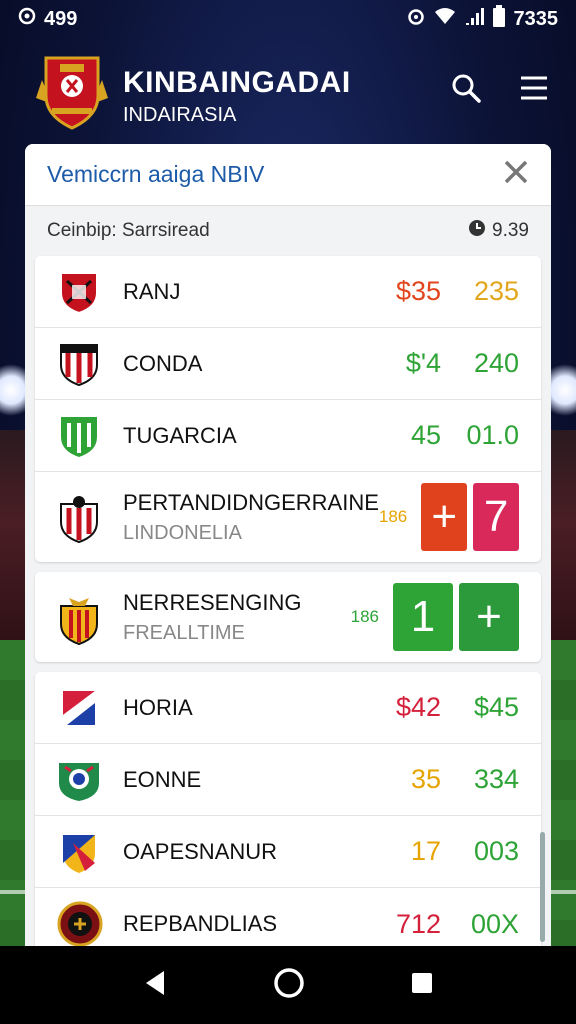  Describe the element at coordinates (72, 90) in the screenshot. I see `club-logo-icon` at that location.